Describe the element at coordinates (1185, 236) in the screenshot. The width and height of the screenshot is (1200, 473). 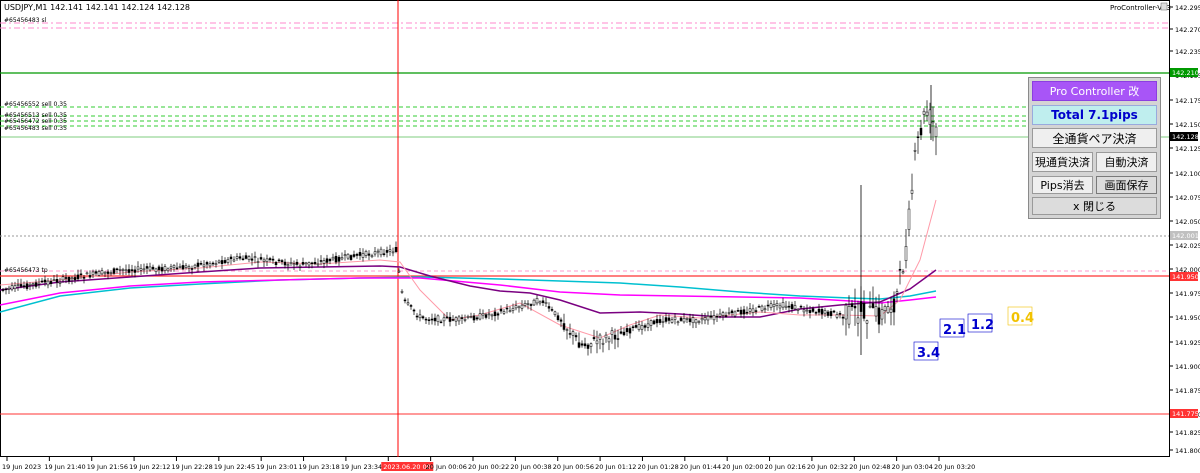
I see `price-tag-label: 142.001` at that location.